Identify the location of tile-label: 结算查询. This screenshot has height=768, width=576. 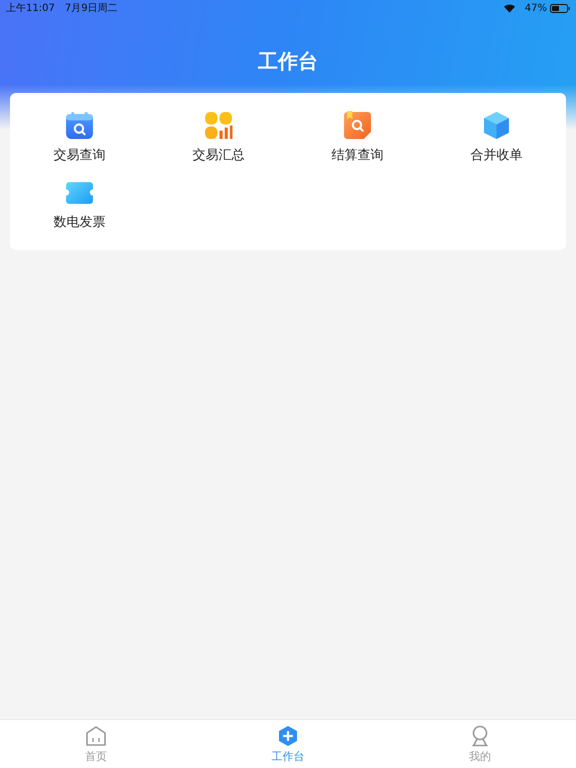
(358, 155).